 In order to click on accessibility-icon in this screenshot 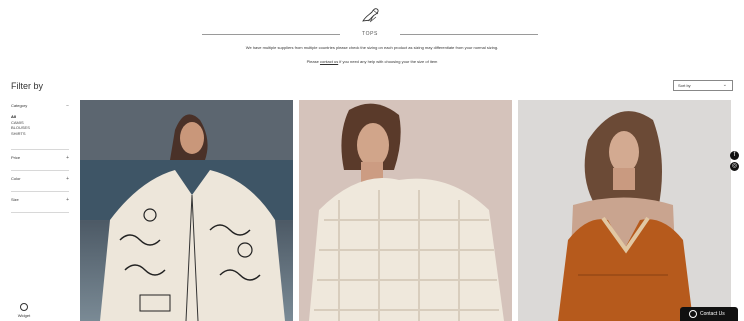, I will do `click(24, 307)`.